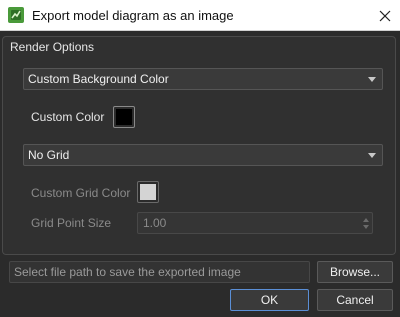 This screenshot has height=317, width=400. I want to click on custom-color-fill, so click(124, 117).